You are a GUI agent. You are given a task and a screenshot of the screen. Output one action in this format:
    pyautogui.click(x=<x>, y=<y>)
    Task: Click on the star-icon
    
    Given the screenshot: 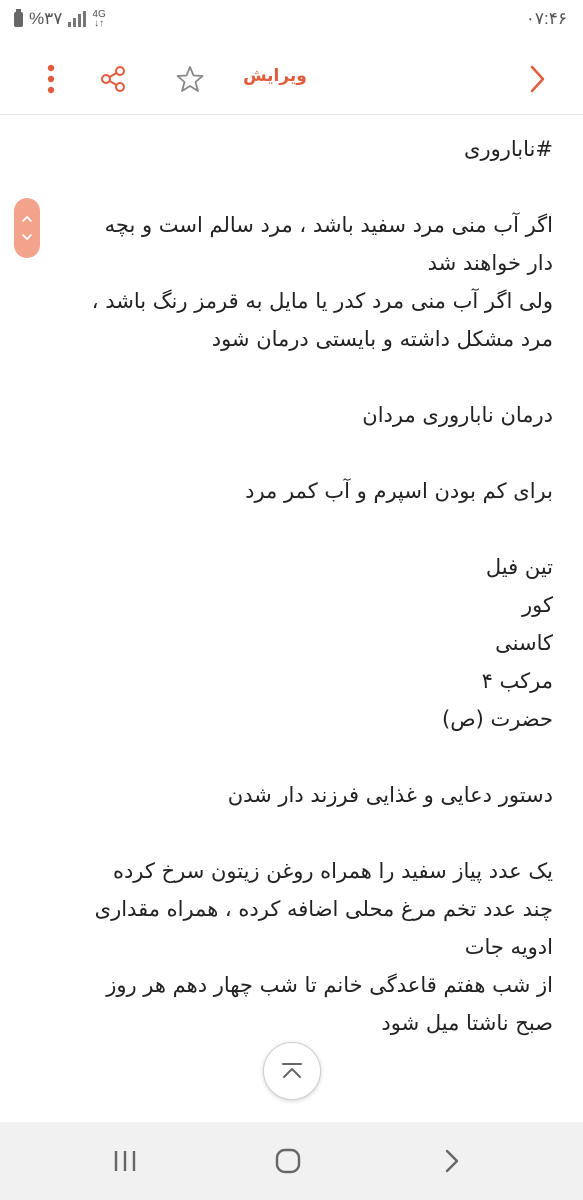 What is the action you would take?
    pyautogui.click(x=190, y=79)
    